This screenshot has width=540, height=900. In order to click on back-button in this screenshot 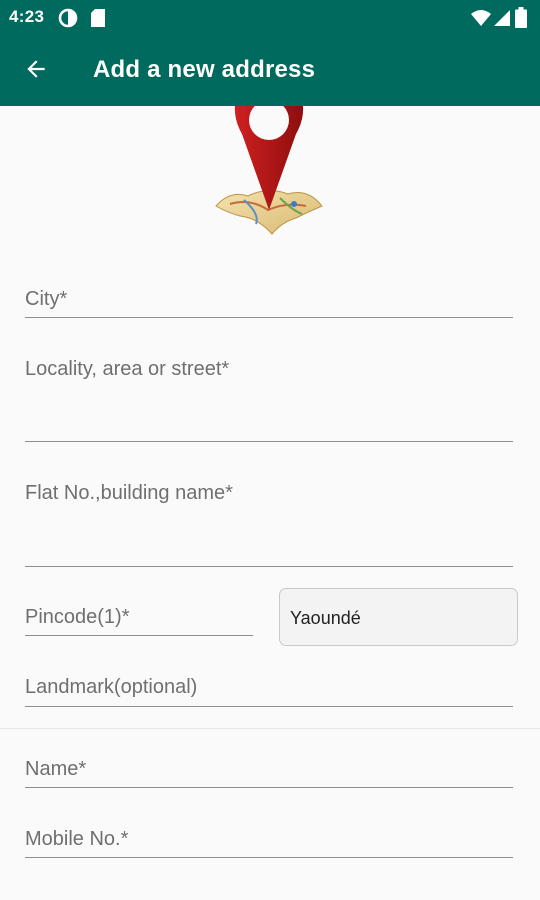, I will do `click(36, 71)`.